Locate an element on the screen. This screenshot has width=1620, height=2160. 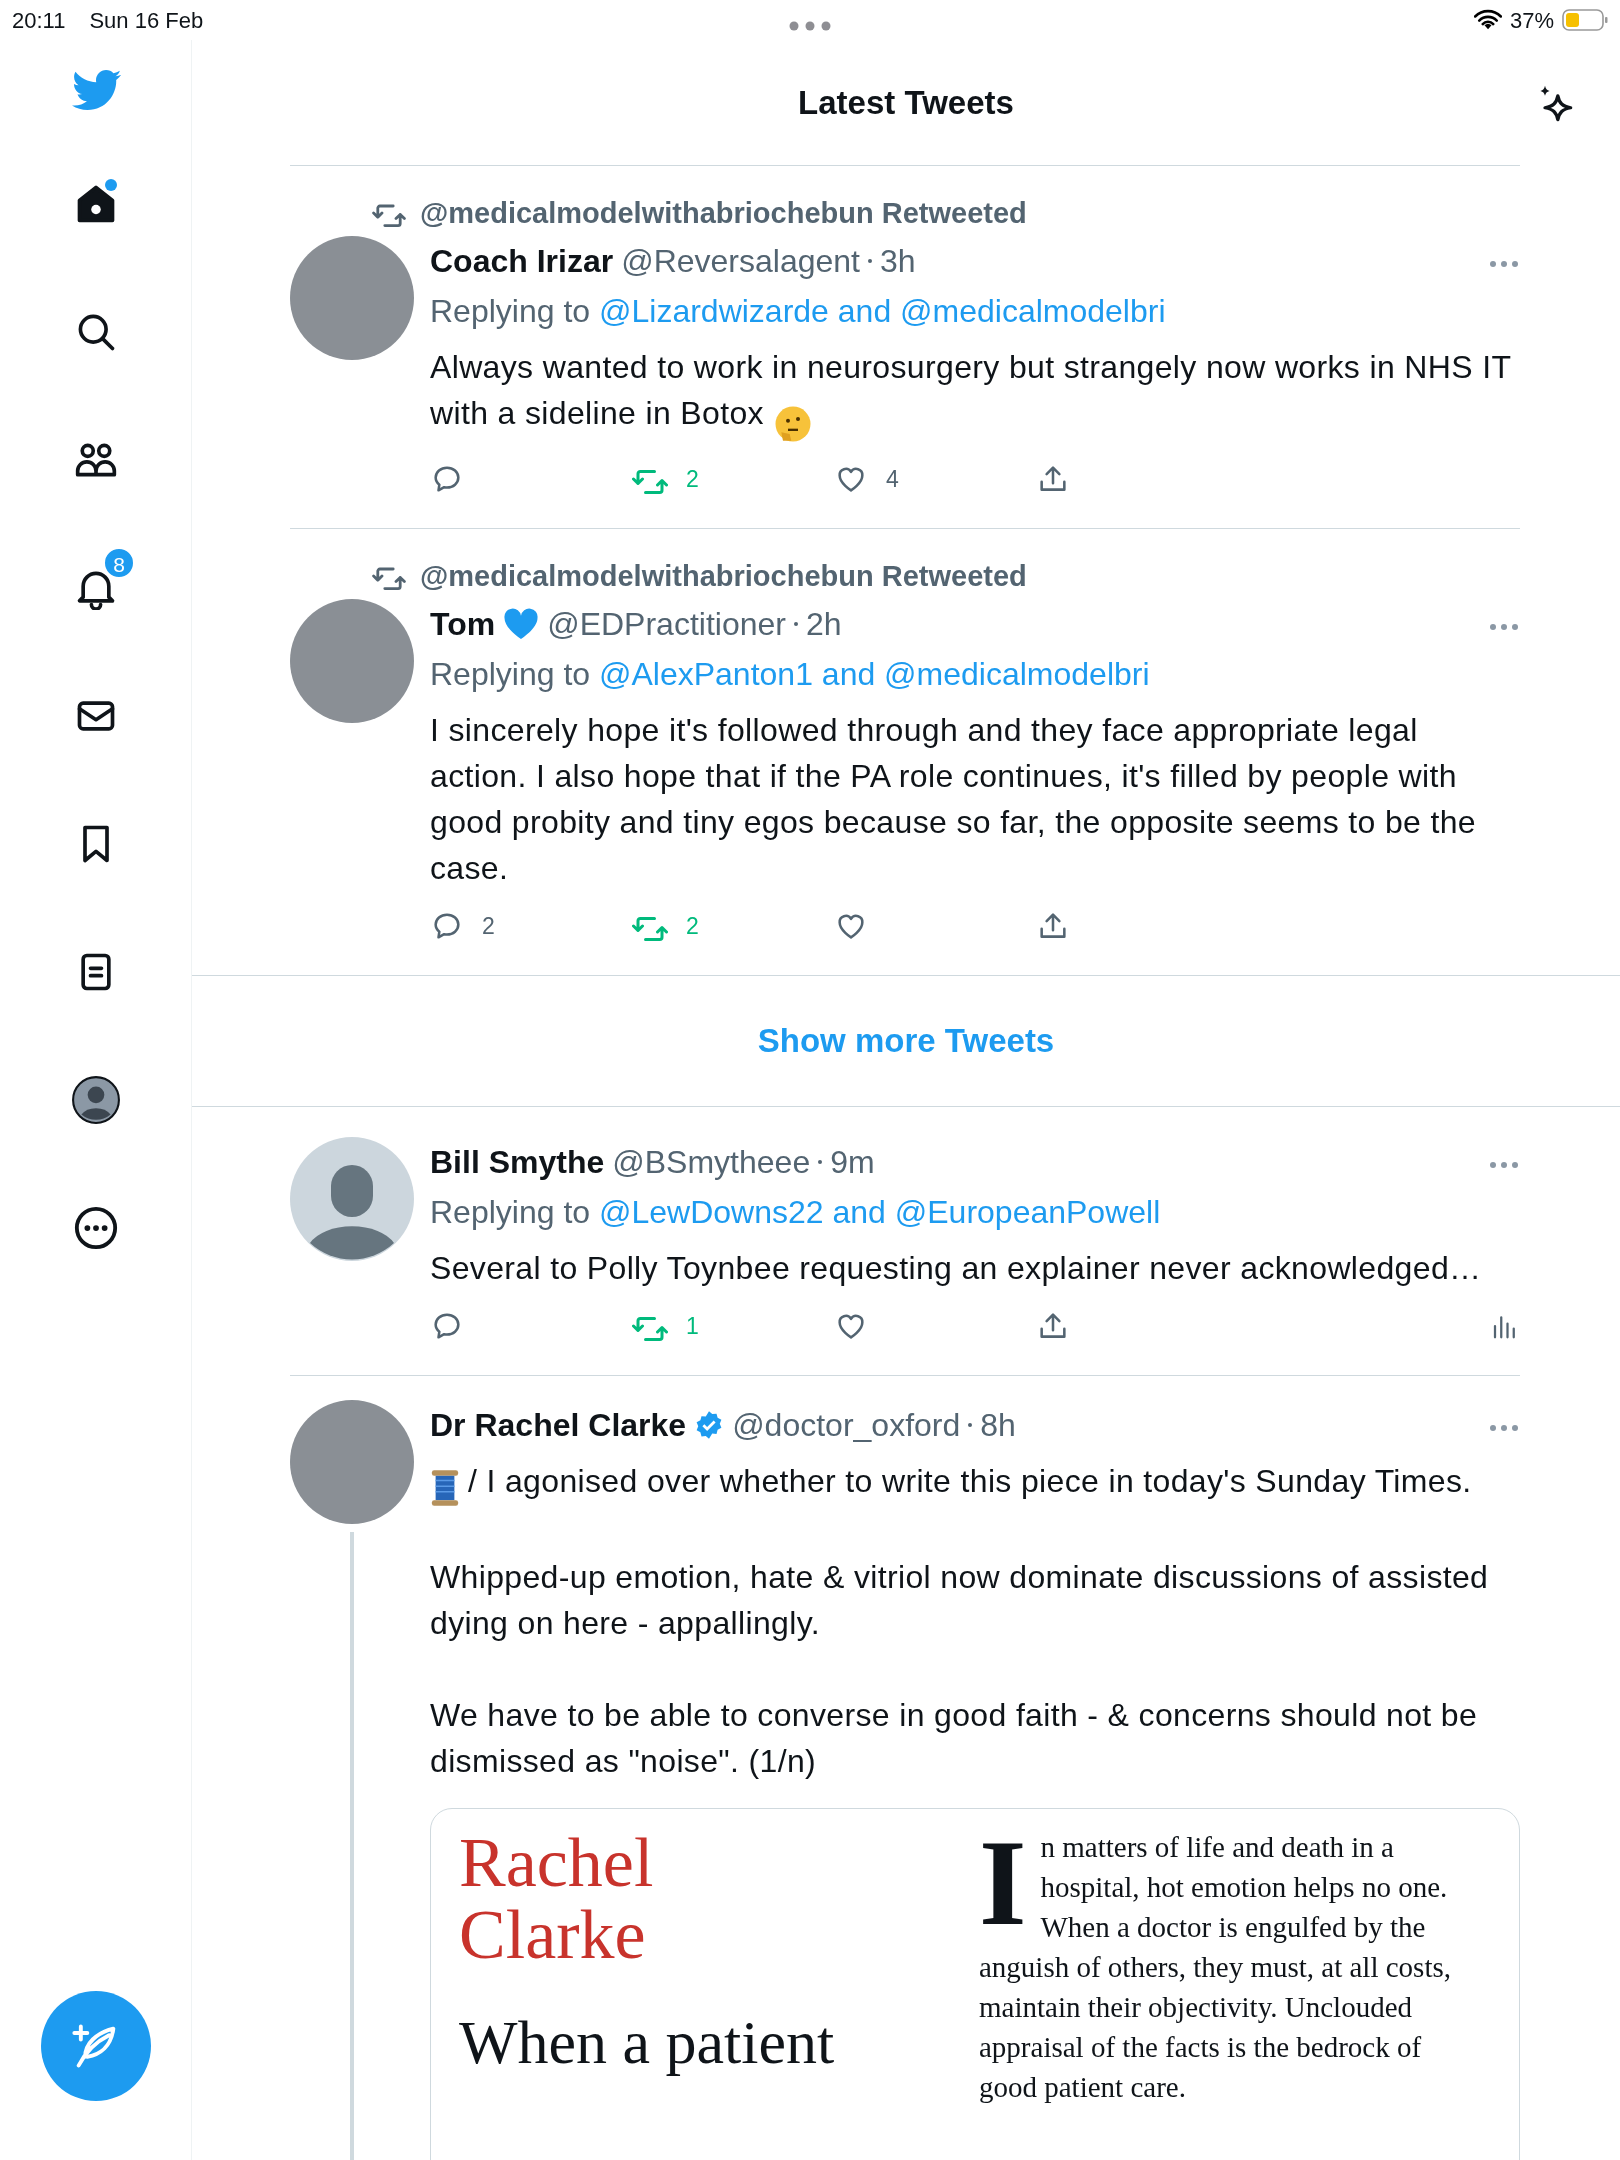
author-name: Dr Rachel Clarke is located at coordinates (558, 1425).